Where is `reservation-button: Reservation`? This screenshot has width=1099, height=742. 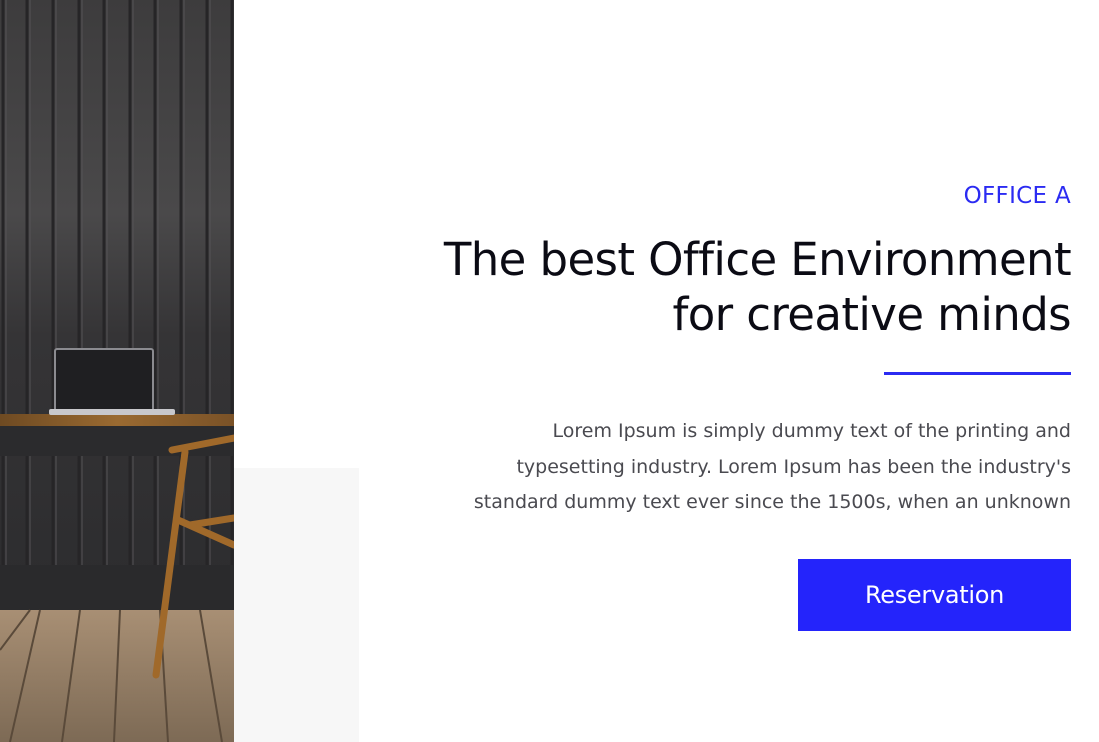 reservation-button: Reservation is located at coordinates (934, 594).